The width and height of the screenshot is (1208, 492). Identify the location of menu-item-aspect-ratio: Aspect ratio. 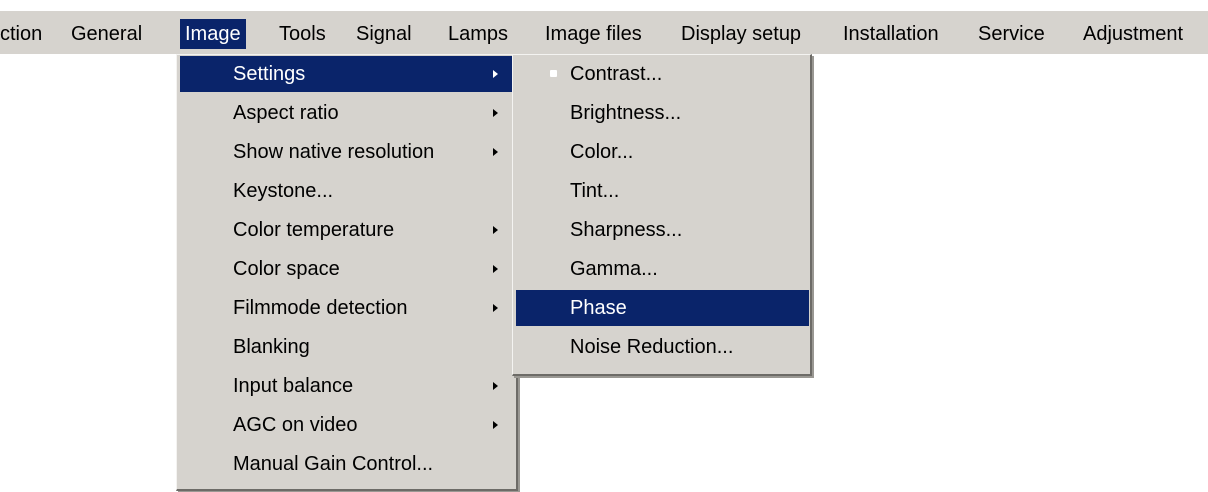
(347, 113).